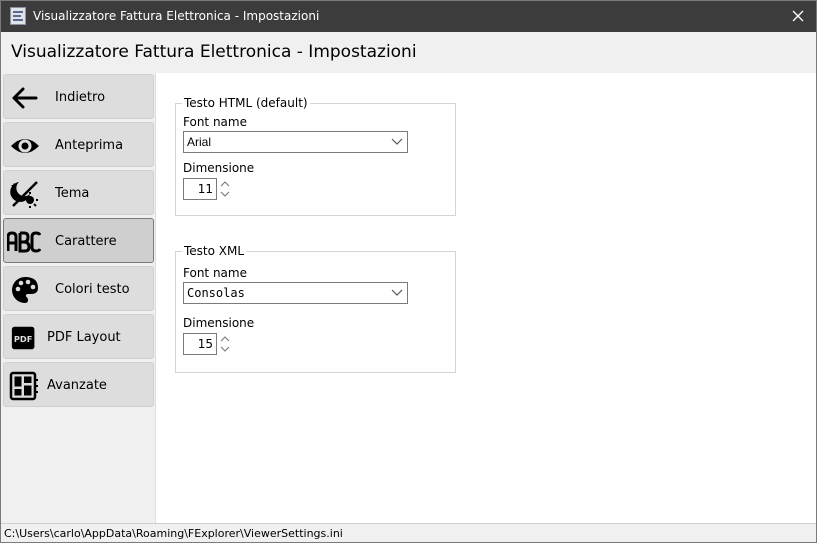 The width and height of the screenshot is (817, 543). What do you see at coordinates (295, 142) in the screenshot?
I see `font-name-select: Arial` at bounding box center [295, 142].